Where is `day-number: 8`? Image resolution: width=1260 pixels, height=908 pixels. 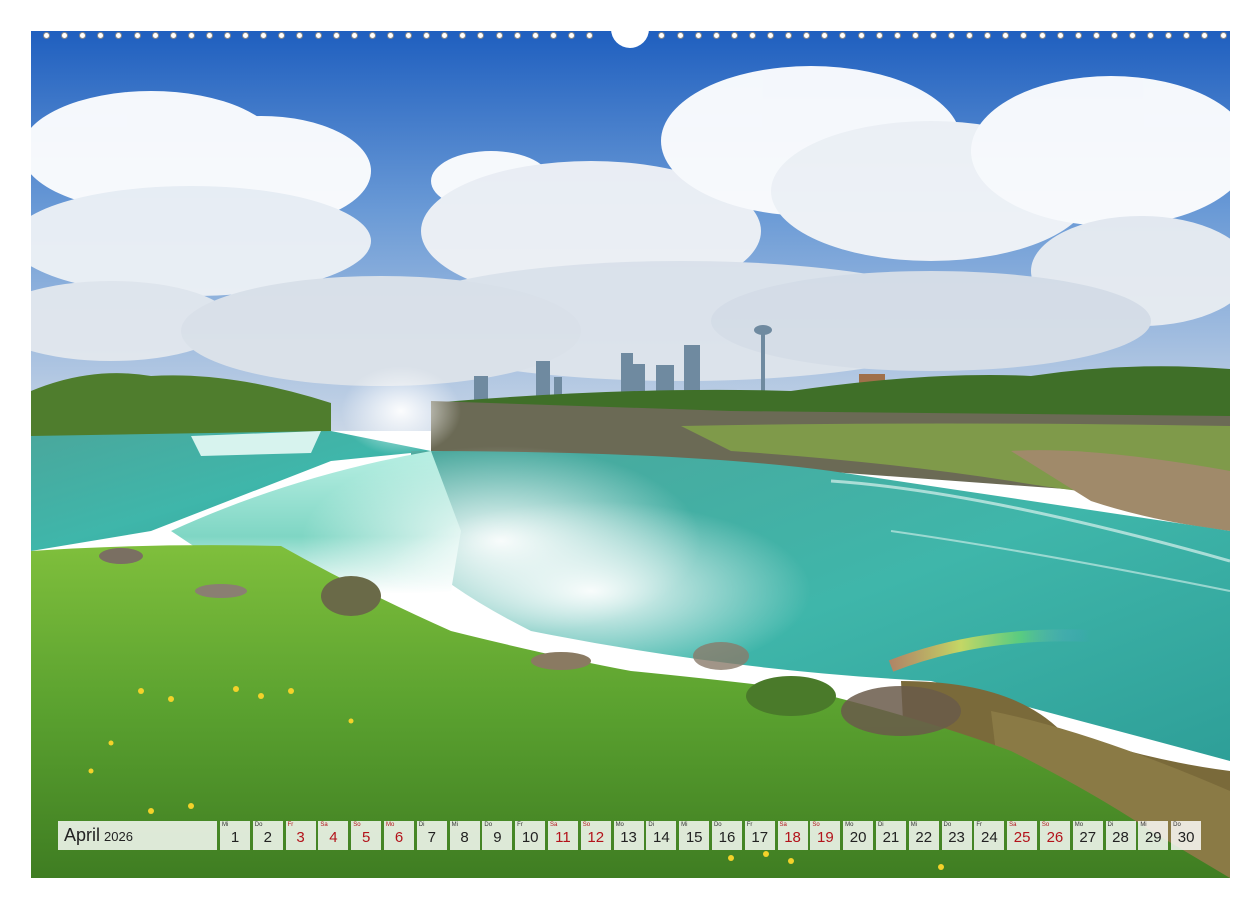
day-number: 8 is located at coordinates (464, 837).